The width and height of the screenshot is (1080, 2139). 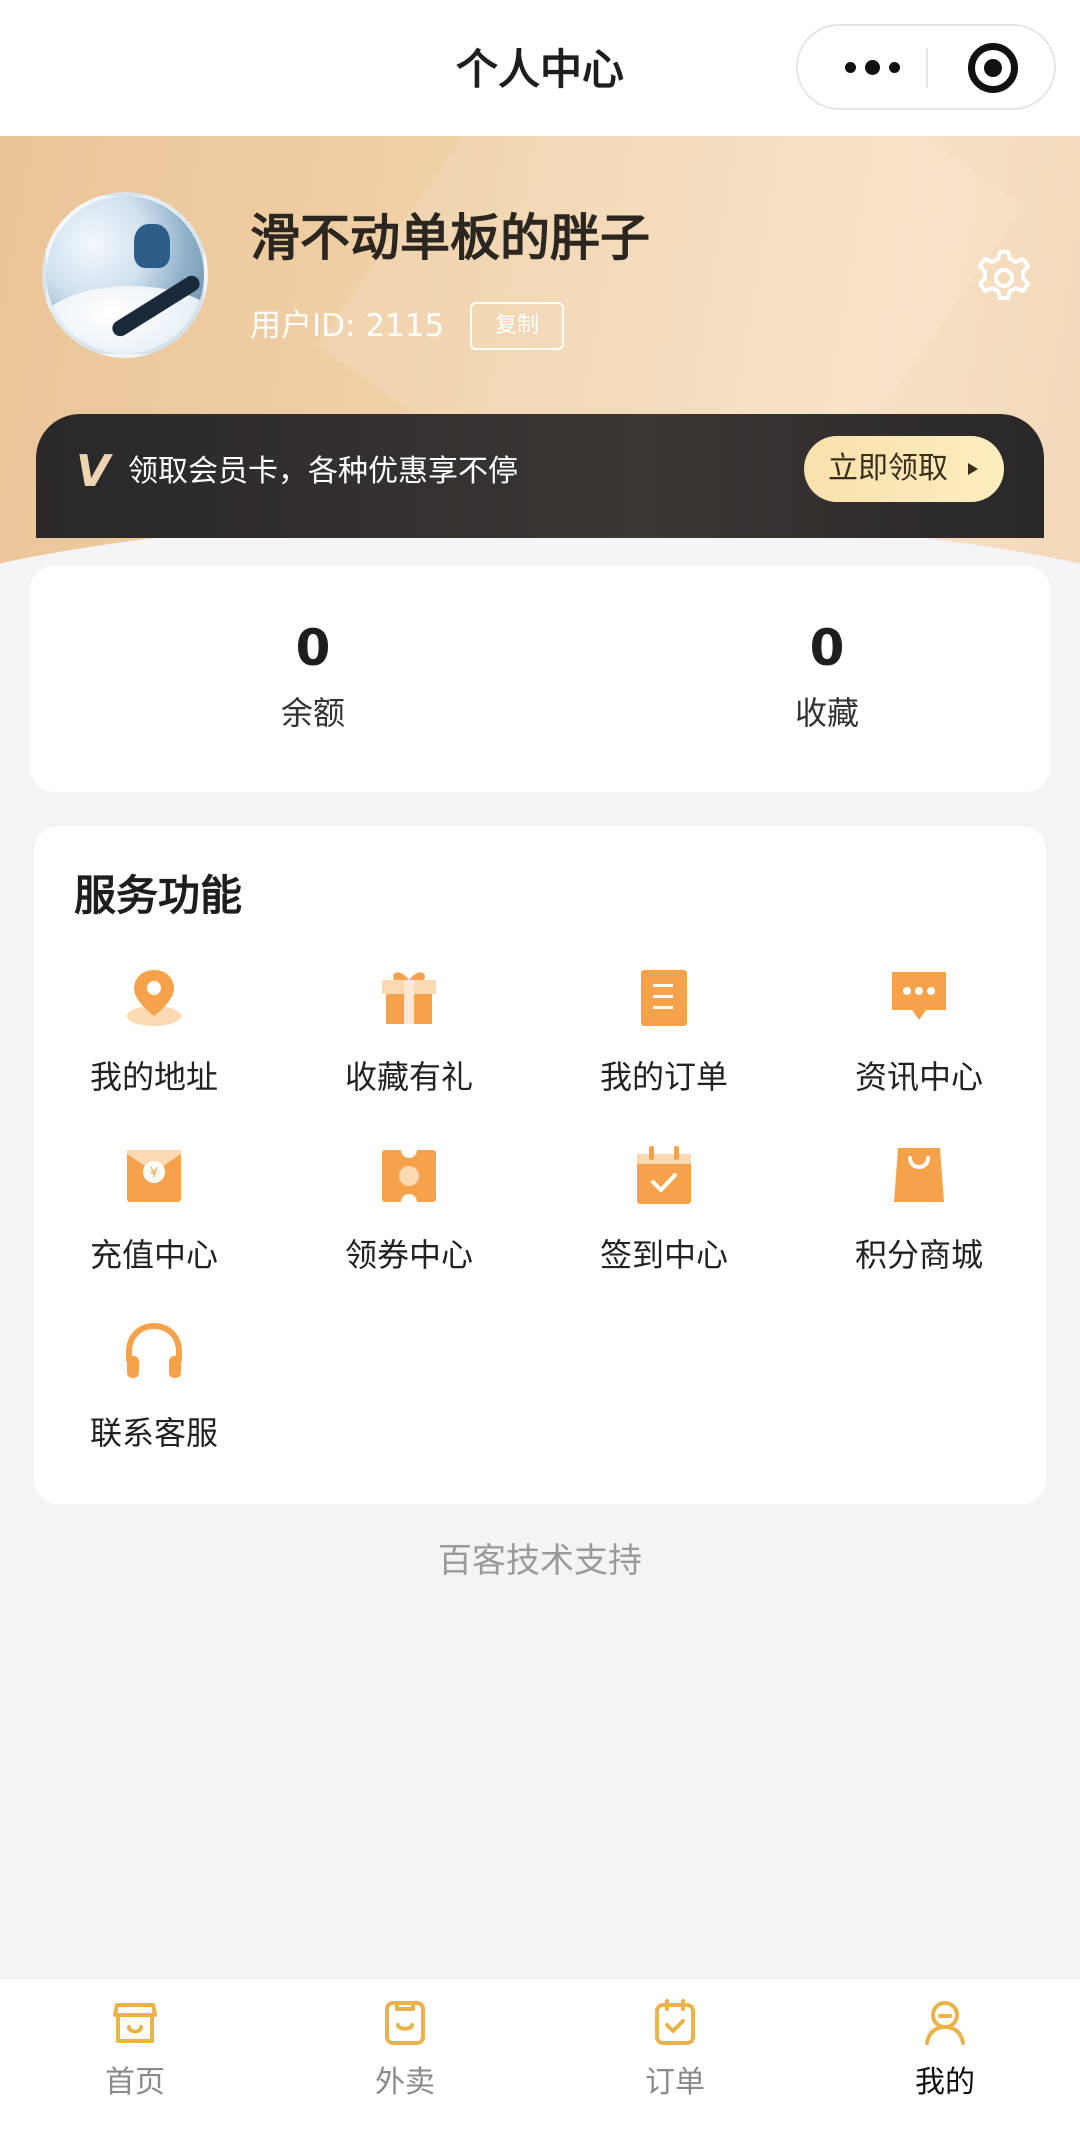 What do you see at coordinates (409, 998) in the screenshot?
I see `gift-icon` at bounding box center [409, 998].